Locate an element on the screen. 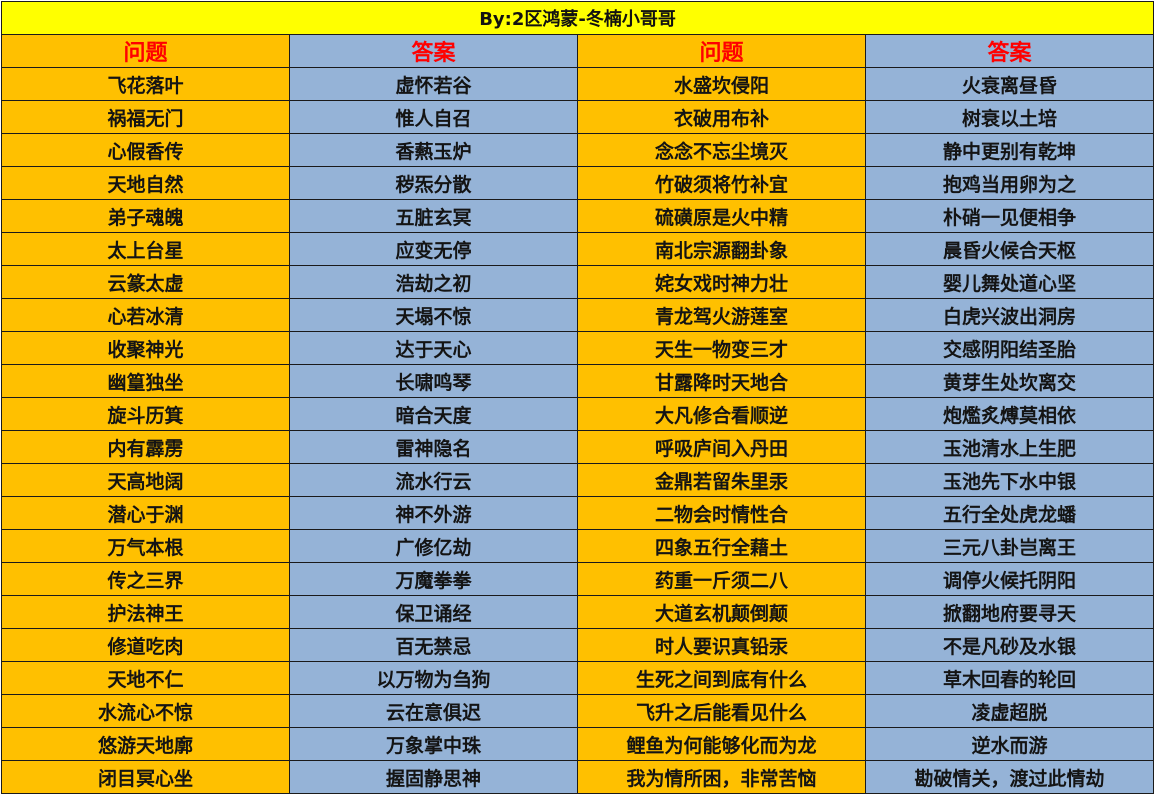 The image size is (1155, 795). answer-cell: 晨昏火候合天枢 is located at coordinates (1009, 249).